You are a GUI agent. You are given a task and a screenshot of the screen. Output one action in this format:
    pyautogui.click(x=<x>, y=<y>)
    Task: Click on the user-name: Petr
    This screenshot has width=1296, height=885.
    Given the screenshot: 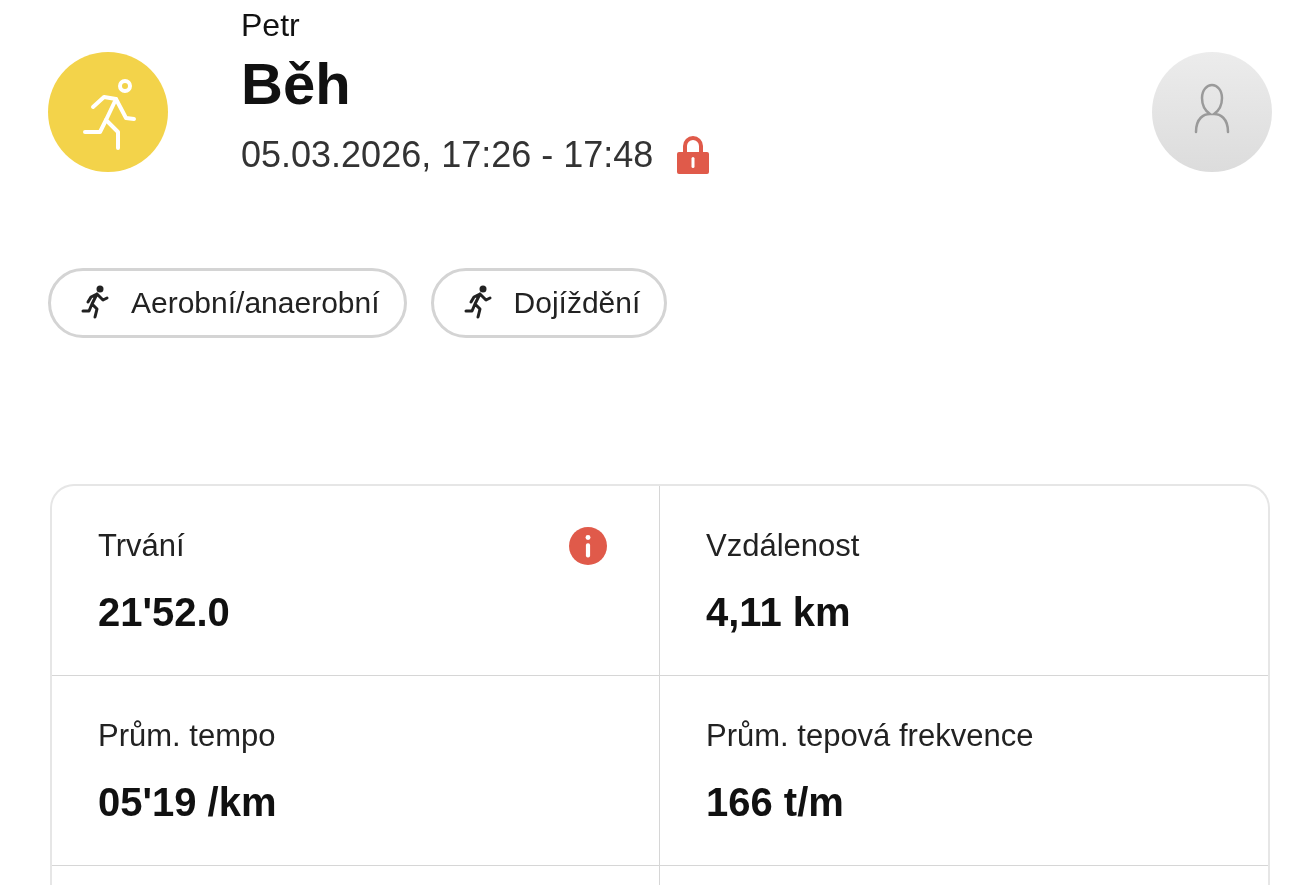 What is the action you would take?
    pyautogui.click(x=271, y=25)
    